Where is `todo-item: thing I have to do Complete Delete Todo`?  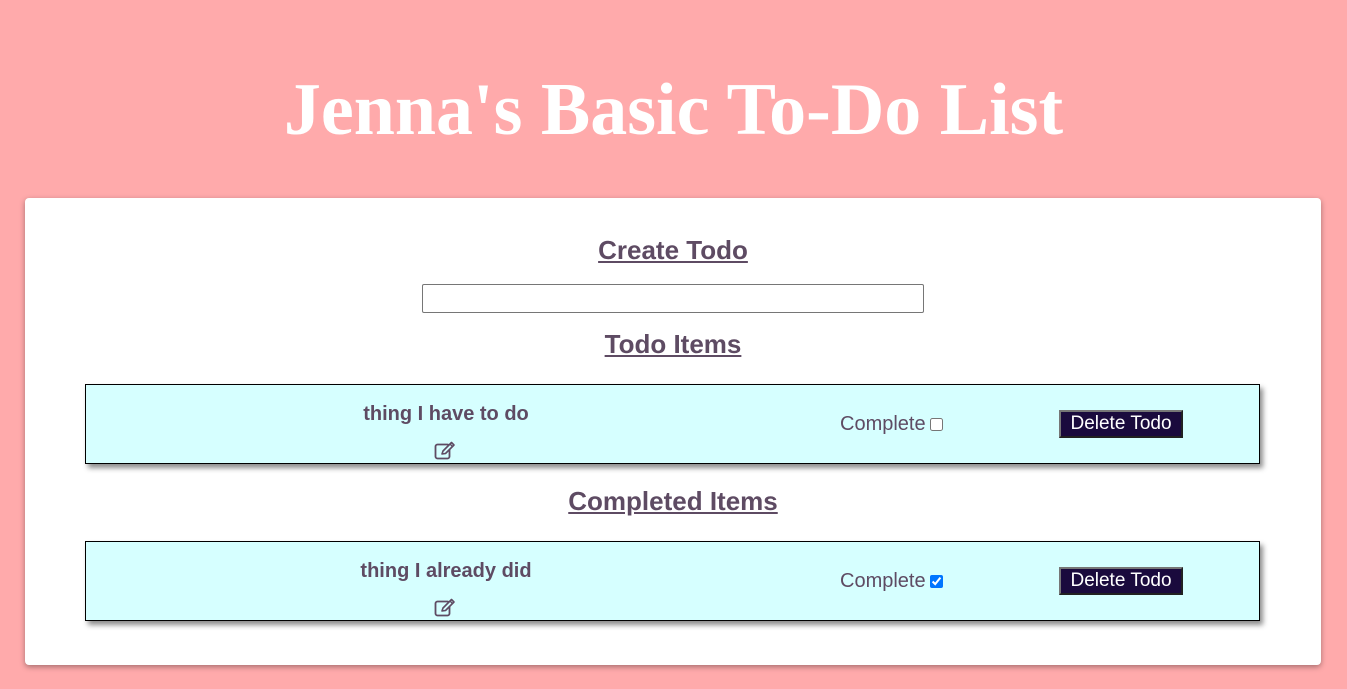
todo-item: thing I have to do Complete Delete Todo is located at coordinates (672, 424).